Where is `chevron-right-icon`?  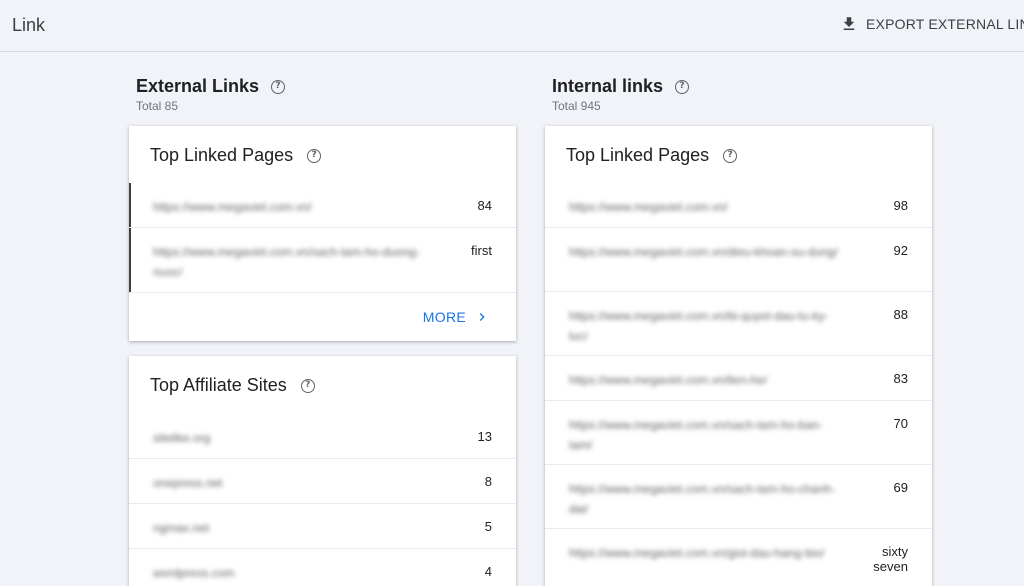
chevron-right-icon is located at coordinates (482, 317).